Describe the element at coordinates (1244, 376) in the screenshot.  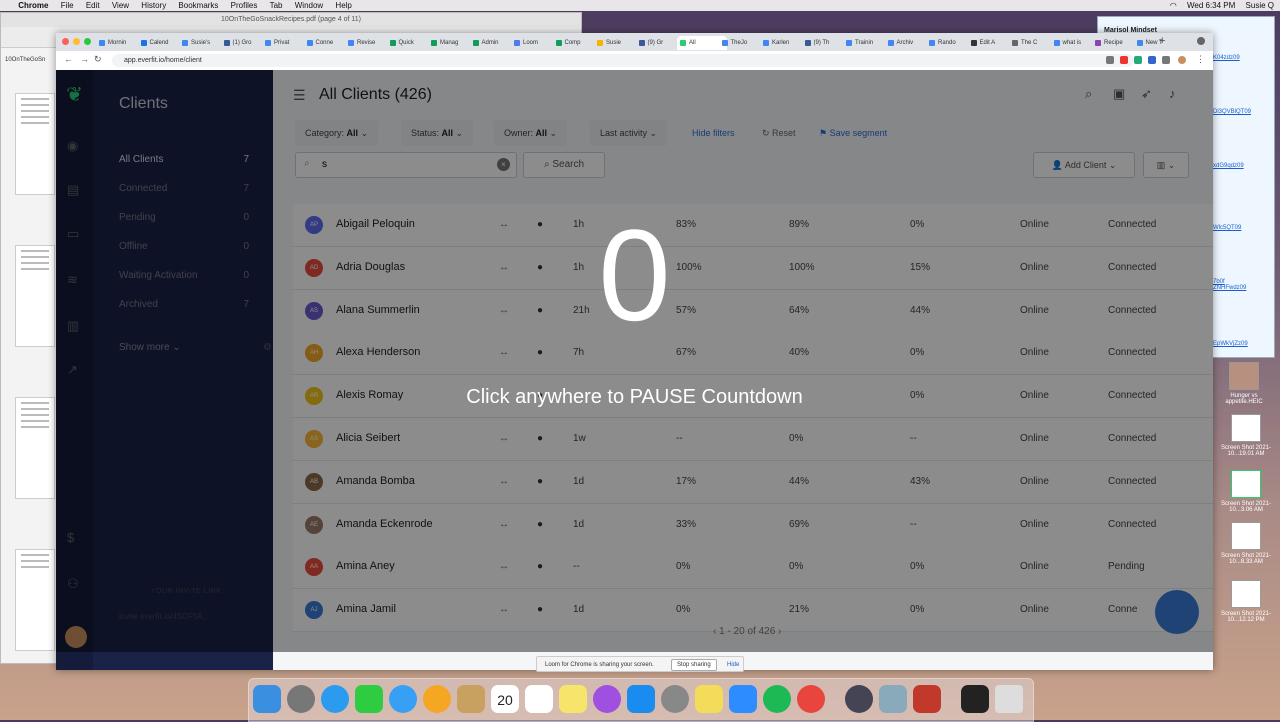
I see `image-file-icon` at that location.